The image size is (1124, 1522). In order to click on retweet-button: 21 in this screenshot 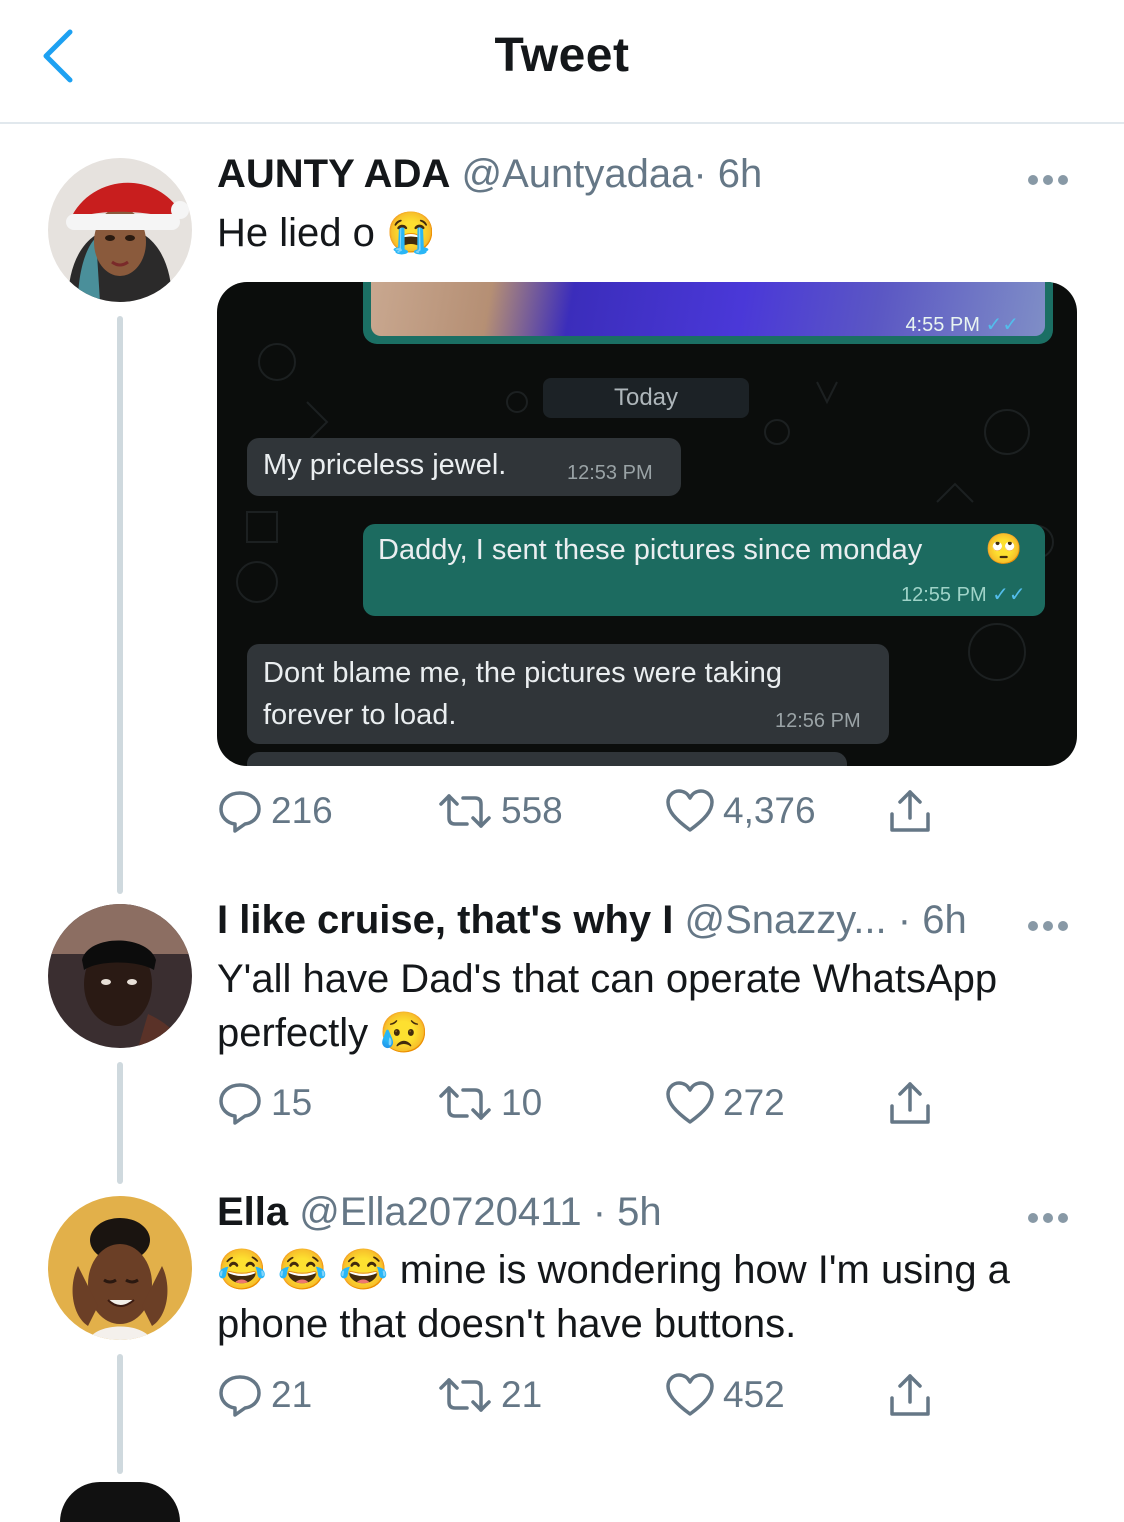, I will do `click(489, 1395)`.